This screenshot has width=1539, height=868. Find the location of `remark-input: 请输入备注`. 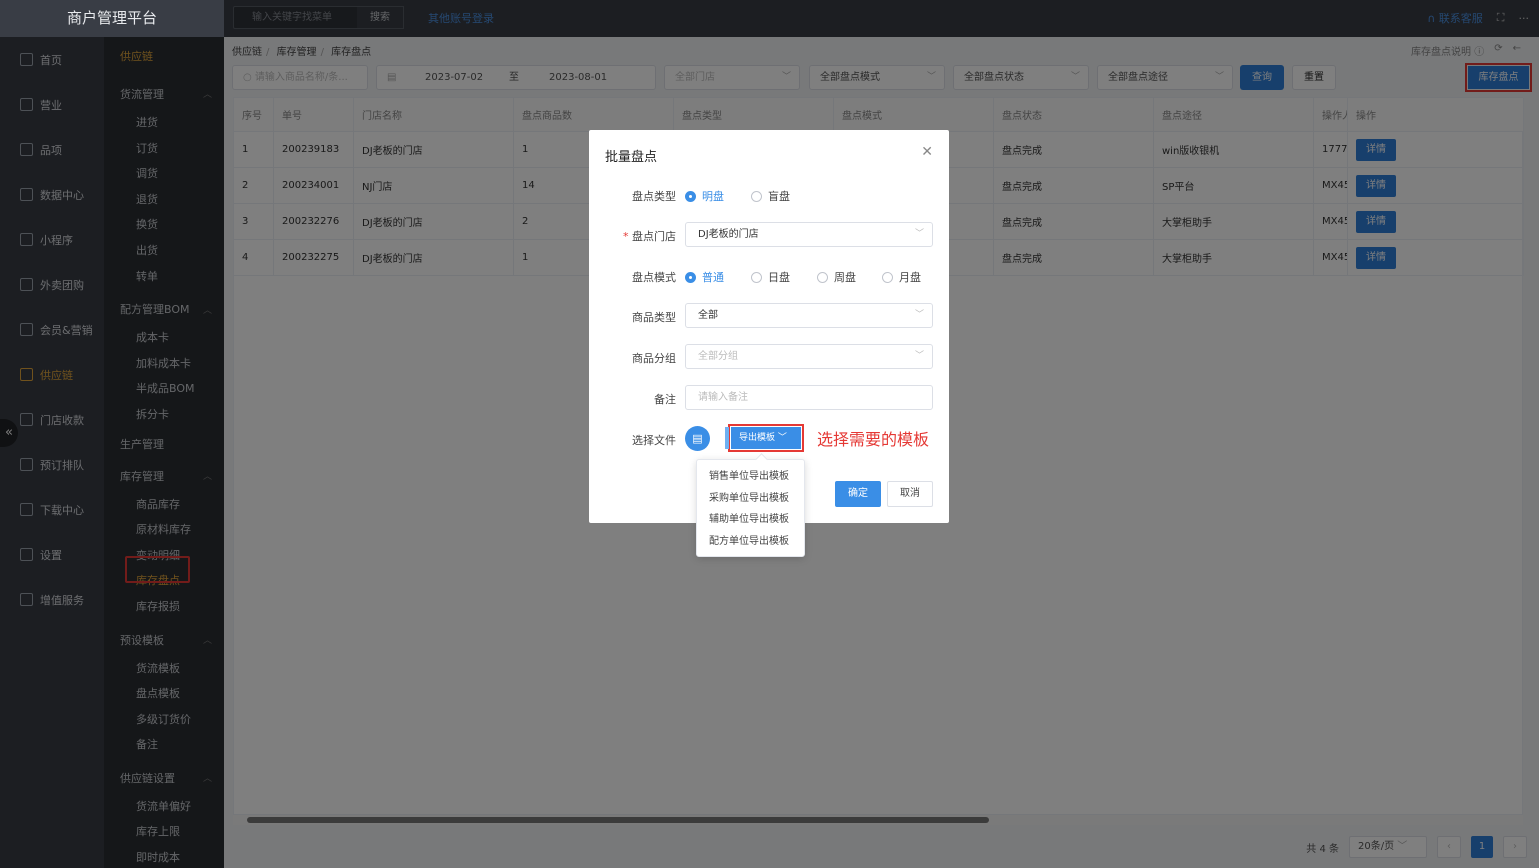

remark-input: 请输入备注 is located at coordinates (809, 397).